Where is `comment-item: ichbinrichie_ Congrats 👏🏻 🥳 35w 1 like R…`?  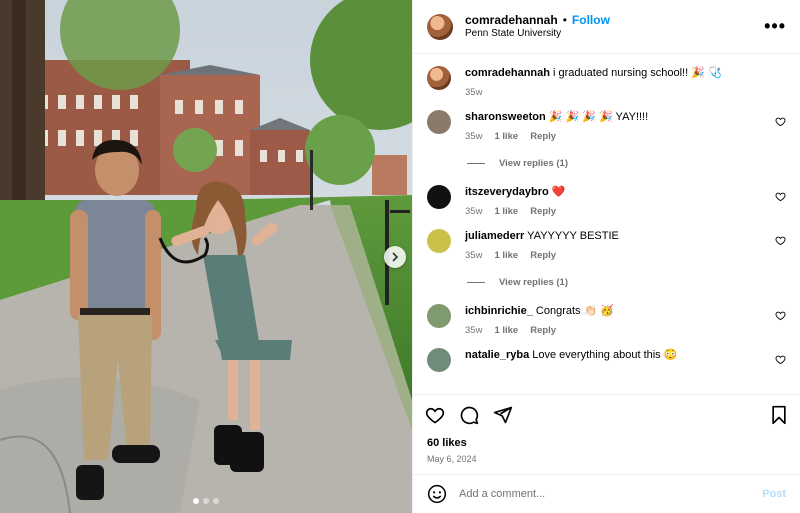 comment-item: ichbinrichie_ Congrats 👏🏻 🥳 35w 1 like R… is located at coordinates (606, 312).